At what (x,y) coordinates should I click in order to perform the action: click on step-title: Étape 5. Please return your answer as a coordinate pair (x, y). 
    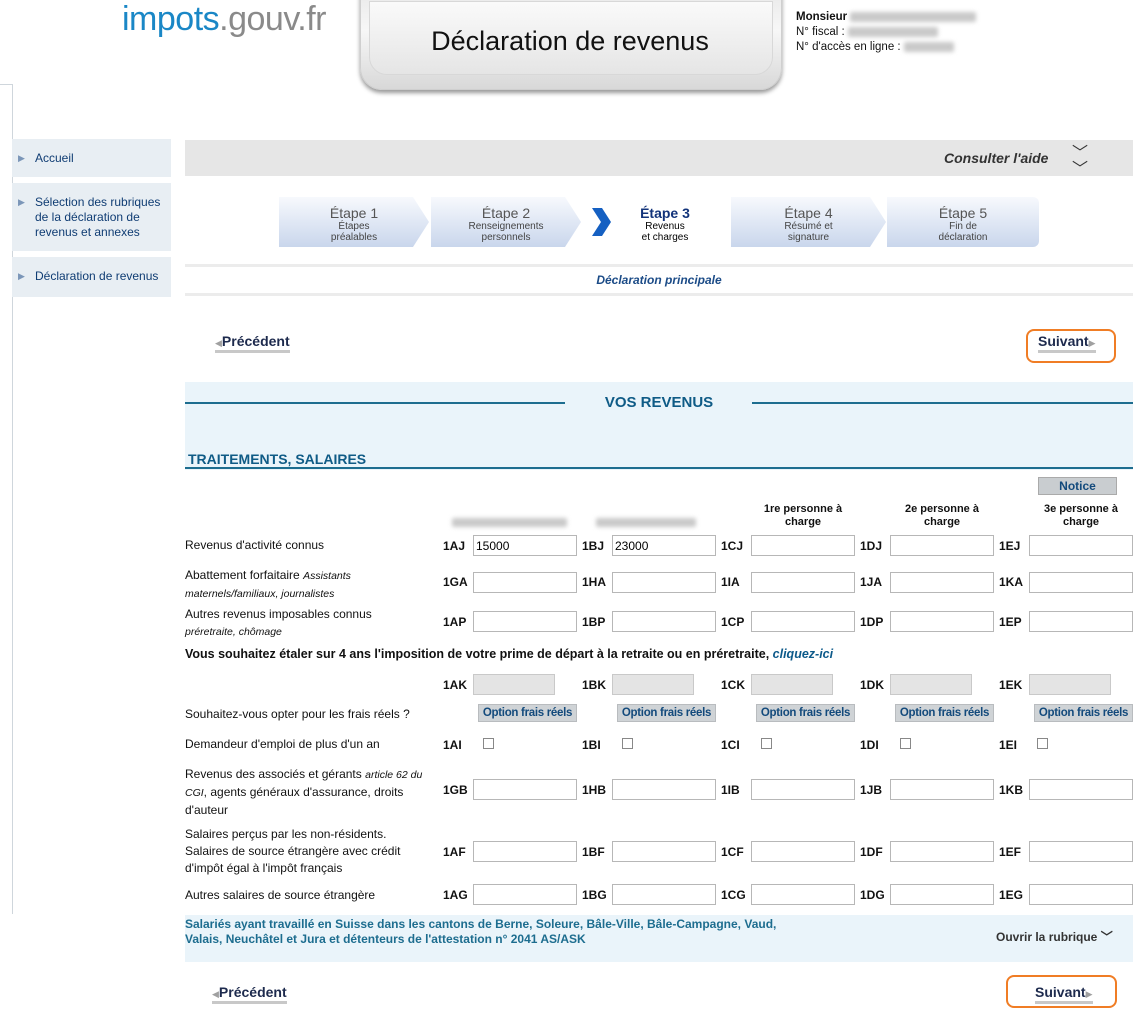
    Looking at the image, I should click on (963, 213).